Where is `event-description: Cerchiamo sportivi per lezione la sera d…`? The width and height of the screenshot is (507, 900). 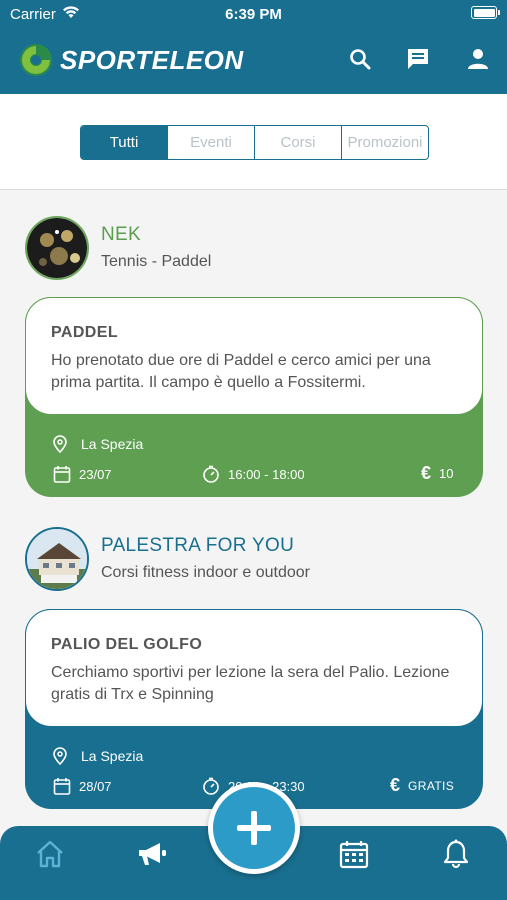 event-description: Cerchiamo sportivi per lezione la sera d… is located at coordinates (250, 683).